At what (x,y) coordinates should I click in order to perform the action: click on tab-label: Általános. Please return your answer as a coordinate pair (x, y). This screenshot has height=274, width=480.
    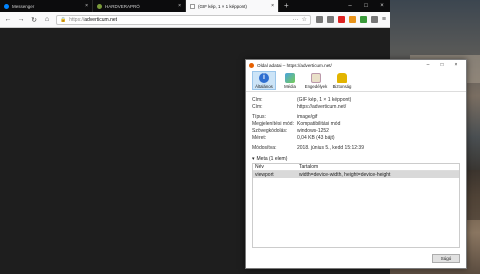
    Looking at the image, I should click on (264, 86).